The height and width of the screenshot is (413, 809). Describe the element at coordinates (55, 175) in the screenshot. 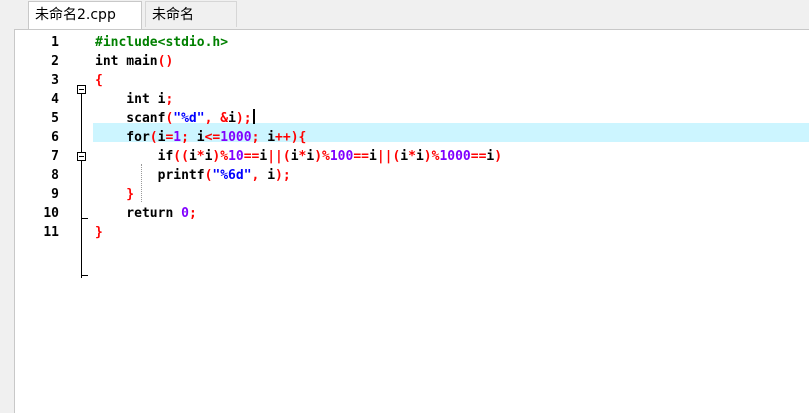

I see `line-number: 8` at that location.